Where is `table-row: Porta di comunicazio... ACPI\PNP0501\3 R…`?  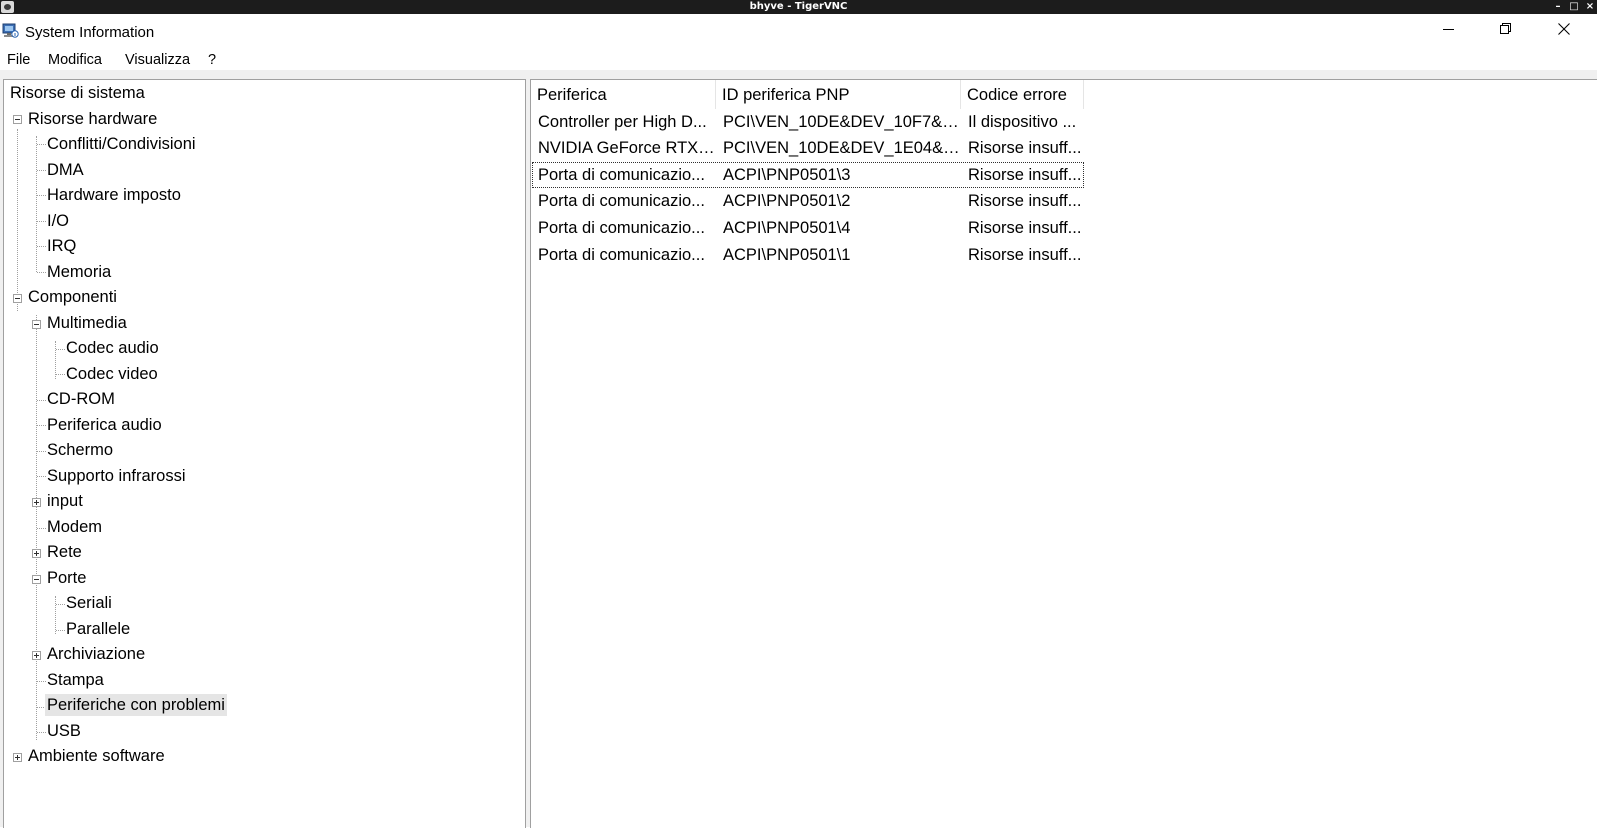
table-row: Porta di comunicazio... ACPI\PNP0501\3 R… is located at coordinates (808, 175).